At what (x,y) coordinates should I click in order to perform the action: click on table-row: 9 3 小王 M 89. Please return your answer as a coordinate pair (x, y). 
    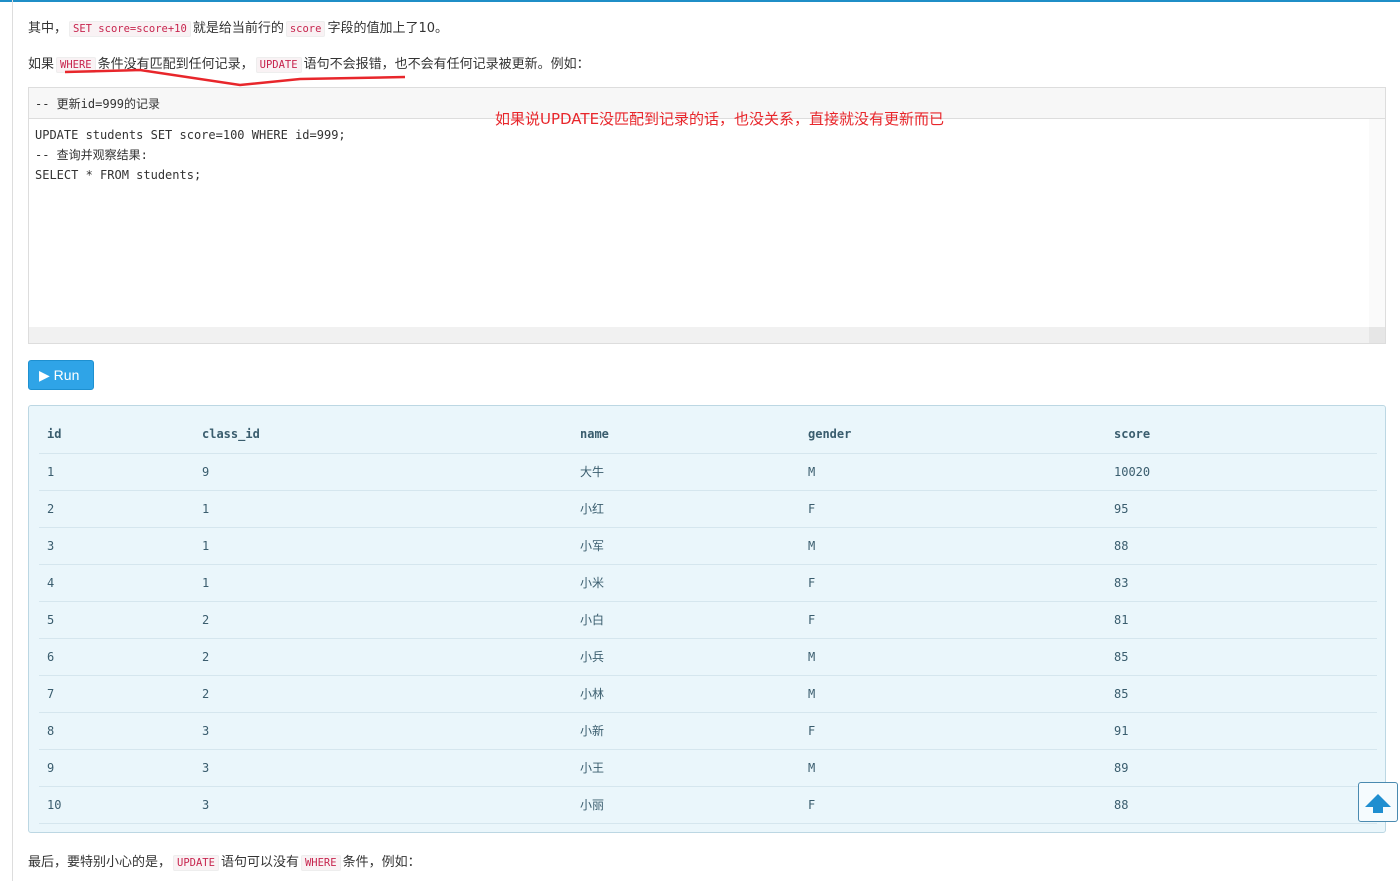
    Looking at the image, I should click on (708, 768).